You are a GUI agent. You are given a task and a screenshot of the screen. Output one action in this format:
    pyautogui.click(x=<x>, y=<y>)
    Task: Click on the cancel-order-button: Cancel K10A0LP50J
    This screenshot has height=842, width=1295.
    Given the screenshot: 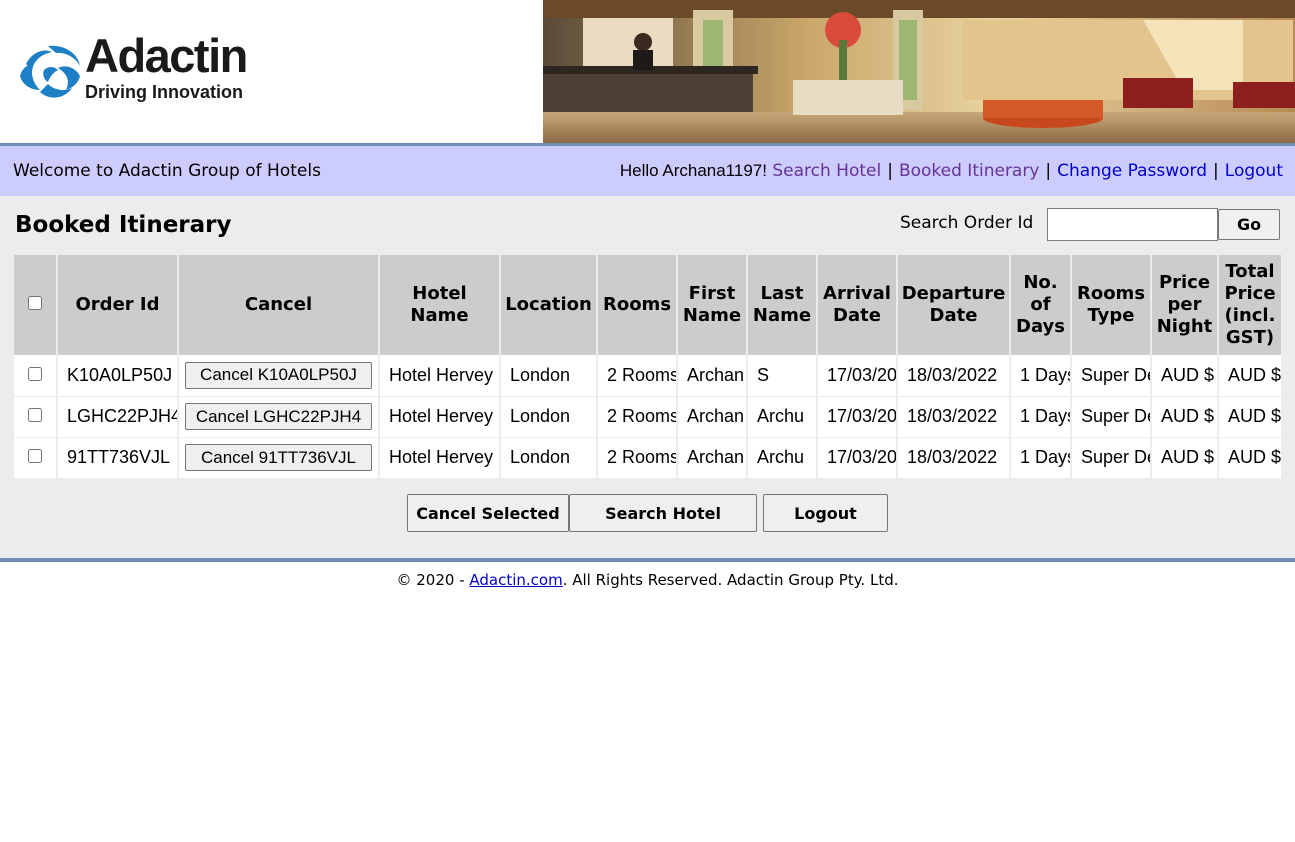 What is the action you would take?
    pyautogui.click(x=278, y=375)
    